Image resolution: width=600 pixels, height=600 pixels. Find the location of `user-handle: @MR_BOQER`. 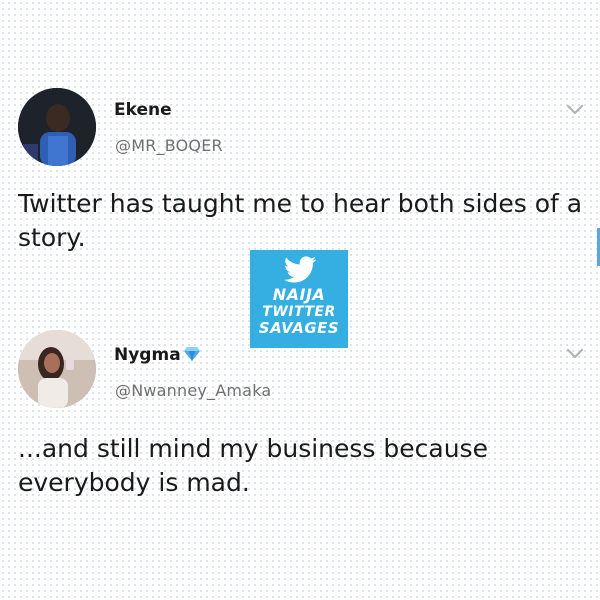

user-handle: @MR_BOQER is located at coordinates (169, 145).